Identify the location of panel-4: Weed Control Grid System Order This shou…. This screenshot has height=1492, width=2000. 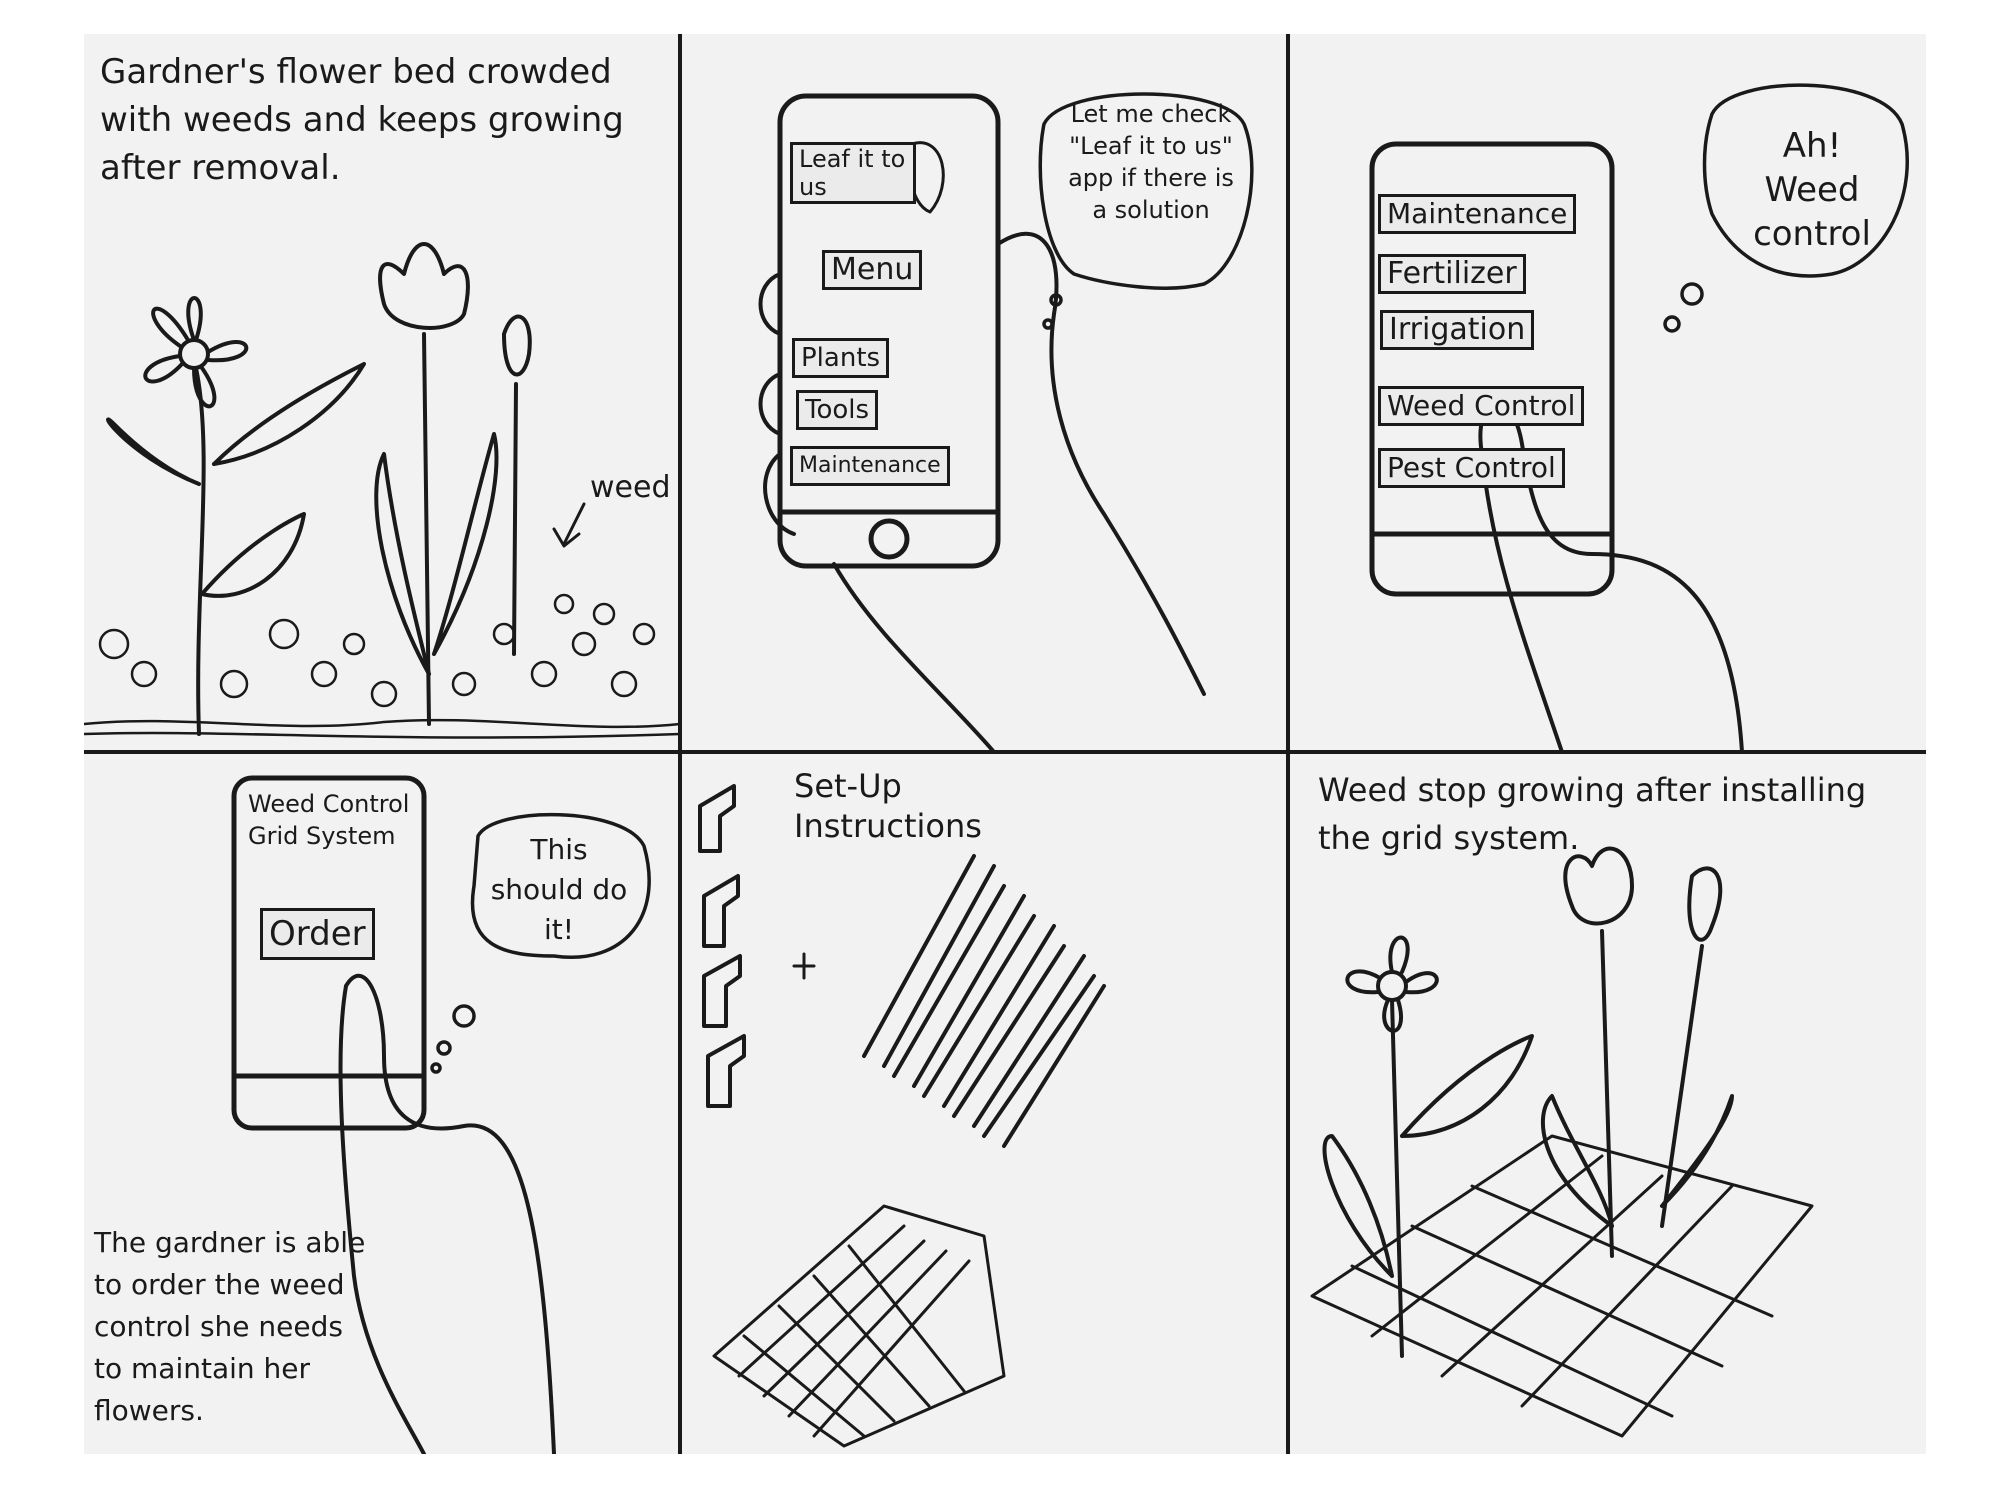
(382, 1105).